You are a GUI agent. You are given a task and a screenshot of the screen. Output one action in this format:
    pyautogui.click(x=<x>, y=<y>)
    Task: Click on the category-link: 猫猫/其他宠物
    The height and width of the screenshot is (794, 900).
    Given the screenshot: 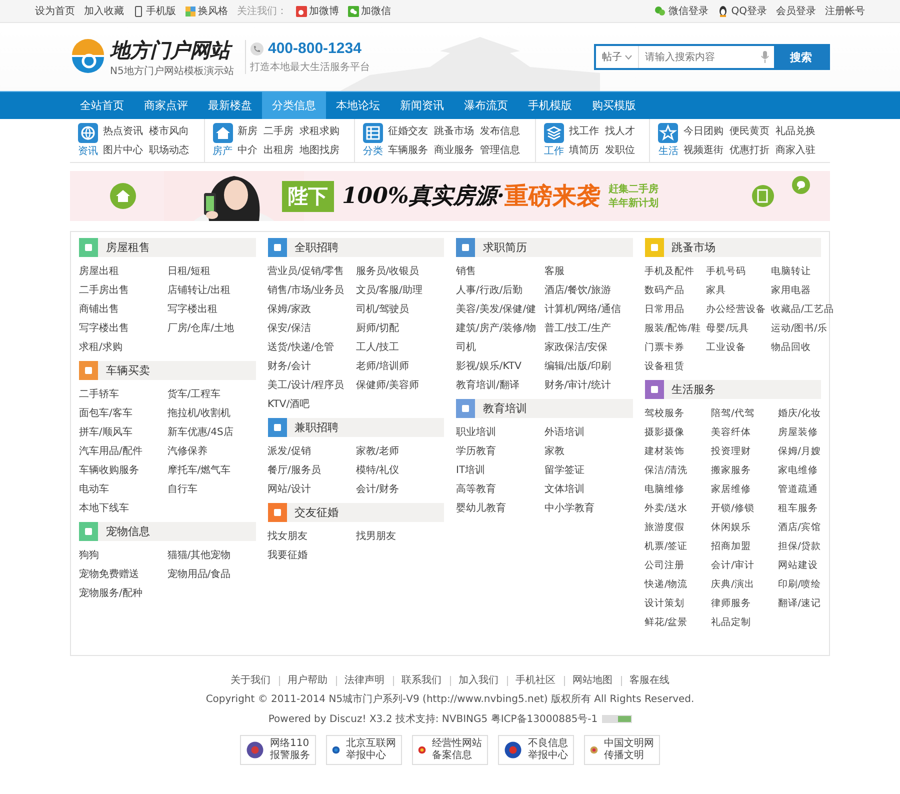 What is the action you would take?
    pyautogui.click(x=211, y=555)
    